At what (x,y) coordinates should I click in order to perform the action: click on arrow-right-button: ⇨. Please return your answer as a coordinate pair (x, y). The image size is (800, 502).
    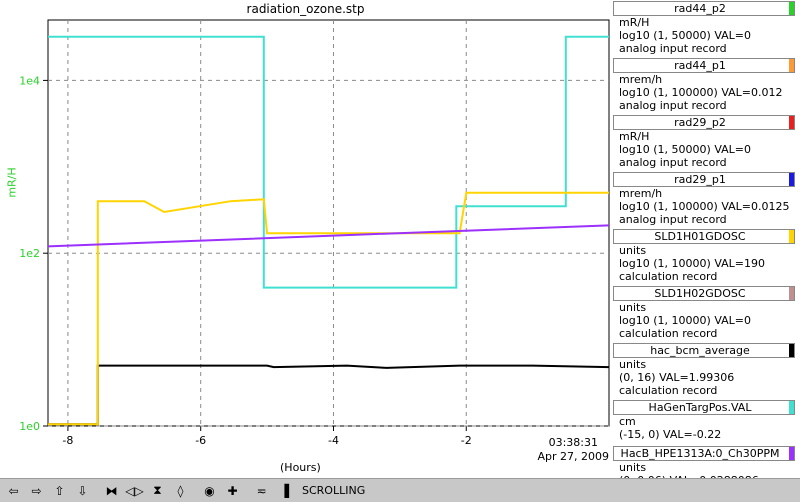
    Looking at the image, I should click on (36, 490).